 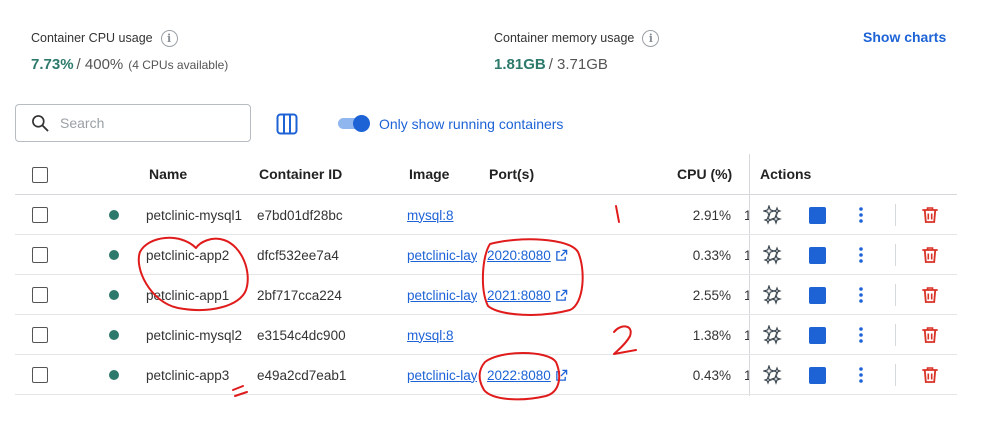 What do you see at coordinates (145, 123) in the screenshot?
I see `search-input` at bounding box center [145, 123].